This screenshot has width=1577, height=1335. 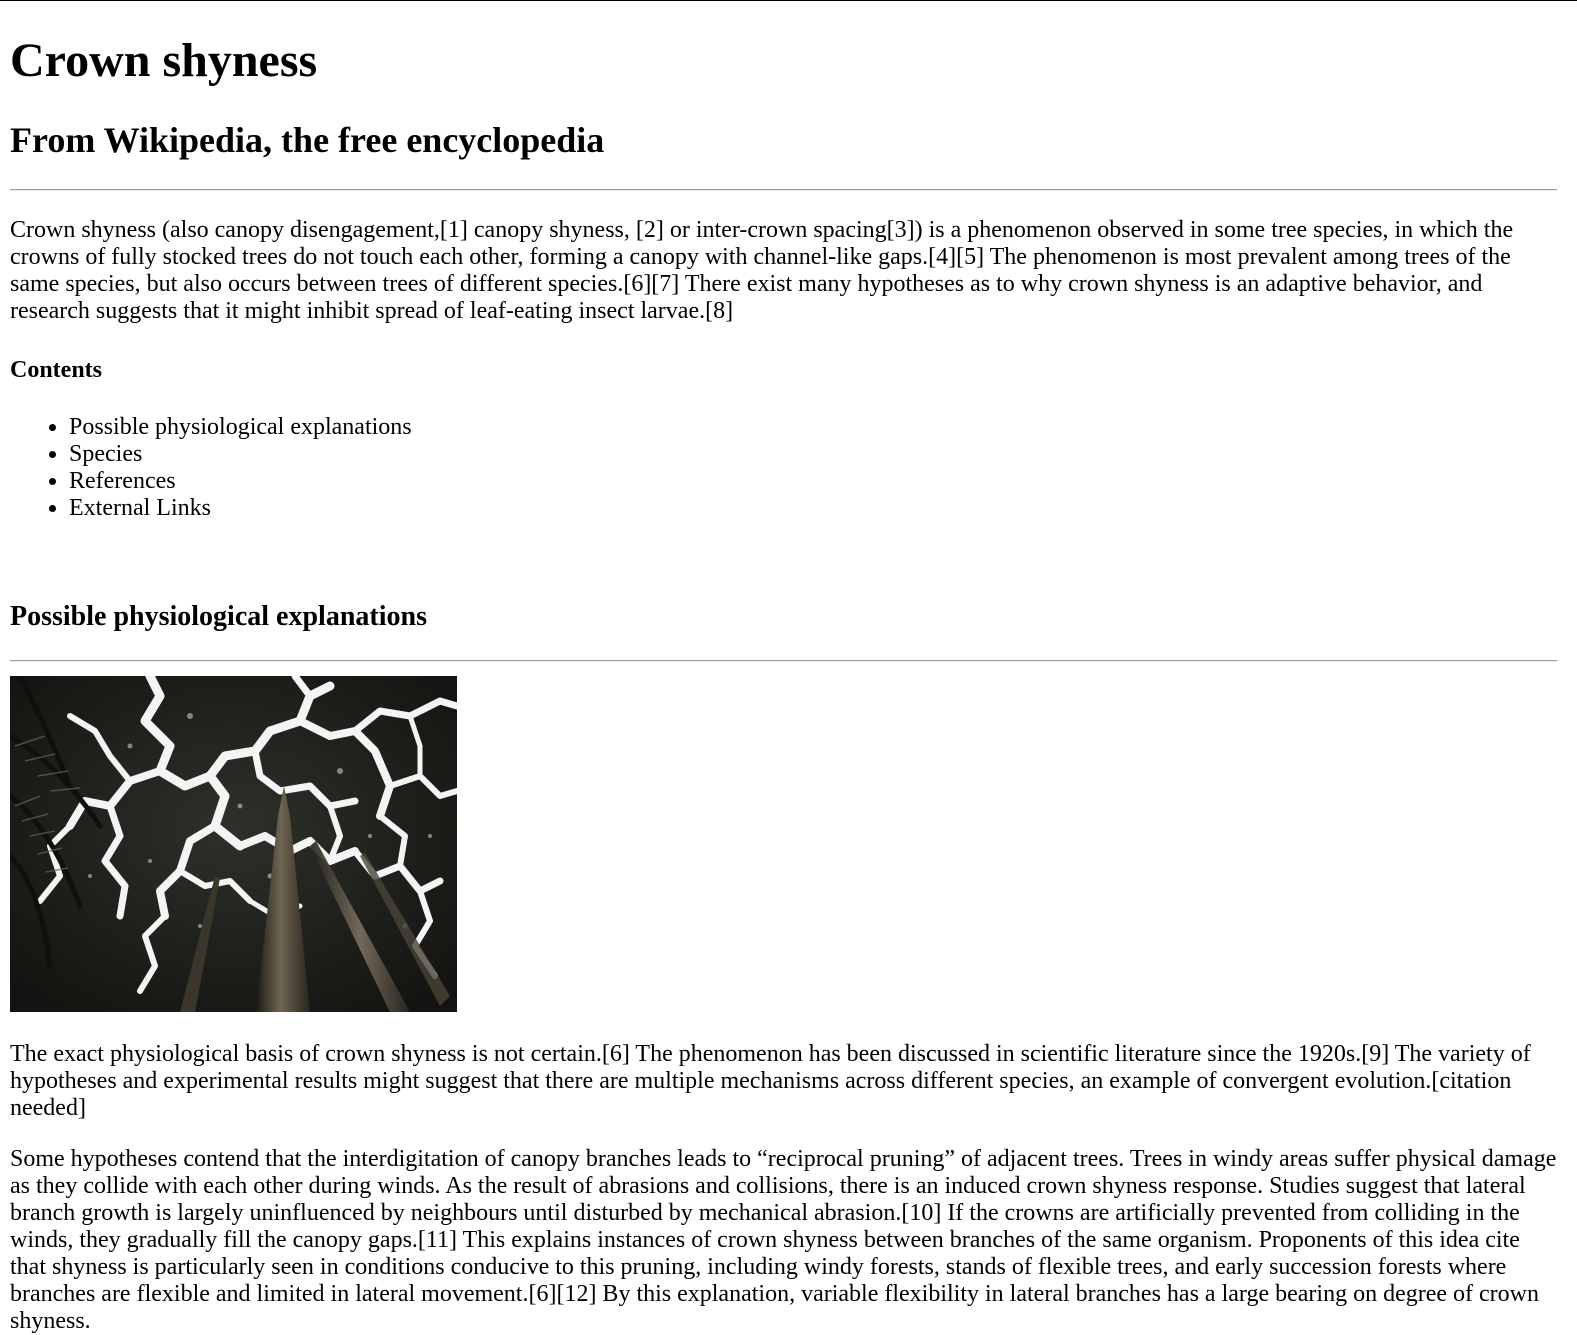 I want to click on section-heading-physiological: Possible physiological explanations, so click(x=218, y=616).